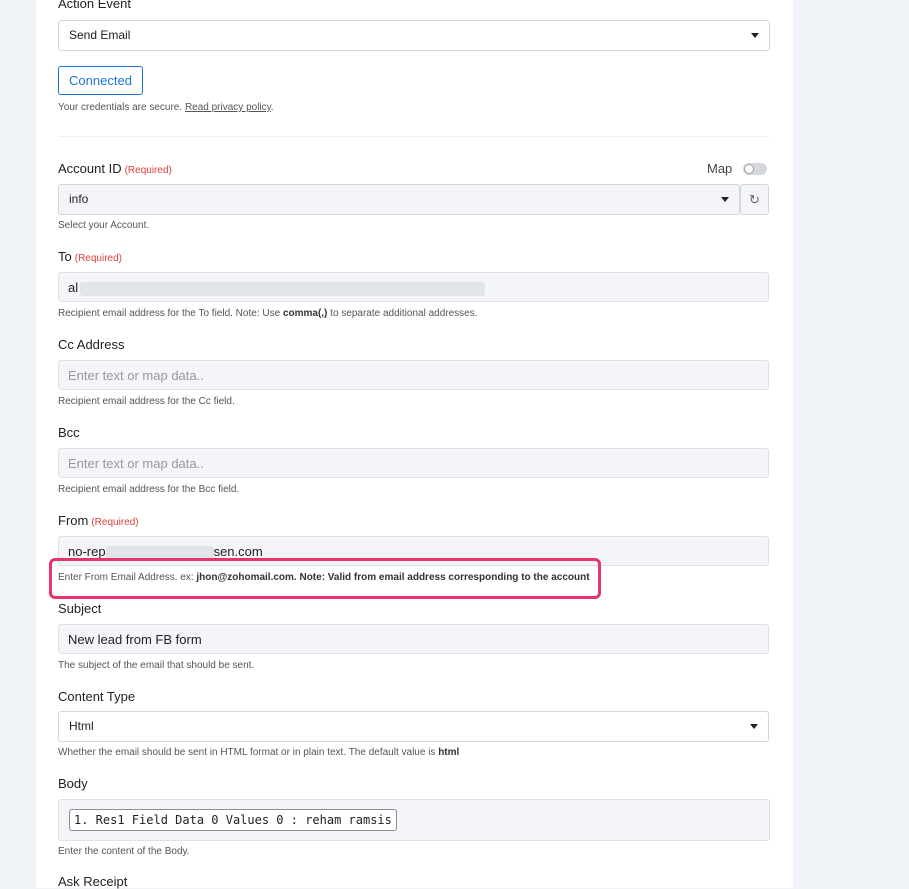 The height and width of the screenshot is (889, 909). What do you see at coordinates (749, 169) in the screenshot?
I see `toggle-knob` at bounding box center [749, 169].